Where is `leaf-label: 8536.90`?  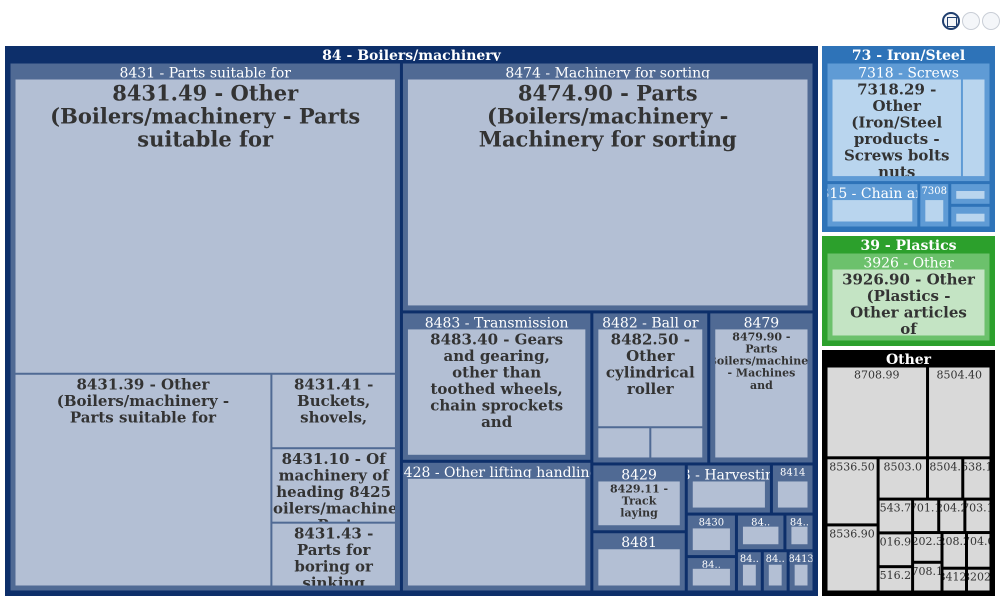 leaf-label: 8536.90 is located at coordinates (852, 533).